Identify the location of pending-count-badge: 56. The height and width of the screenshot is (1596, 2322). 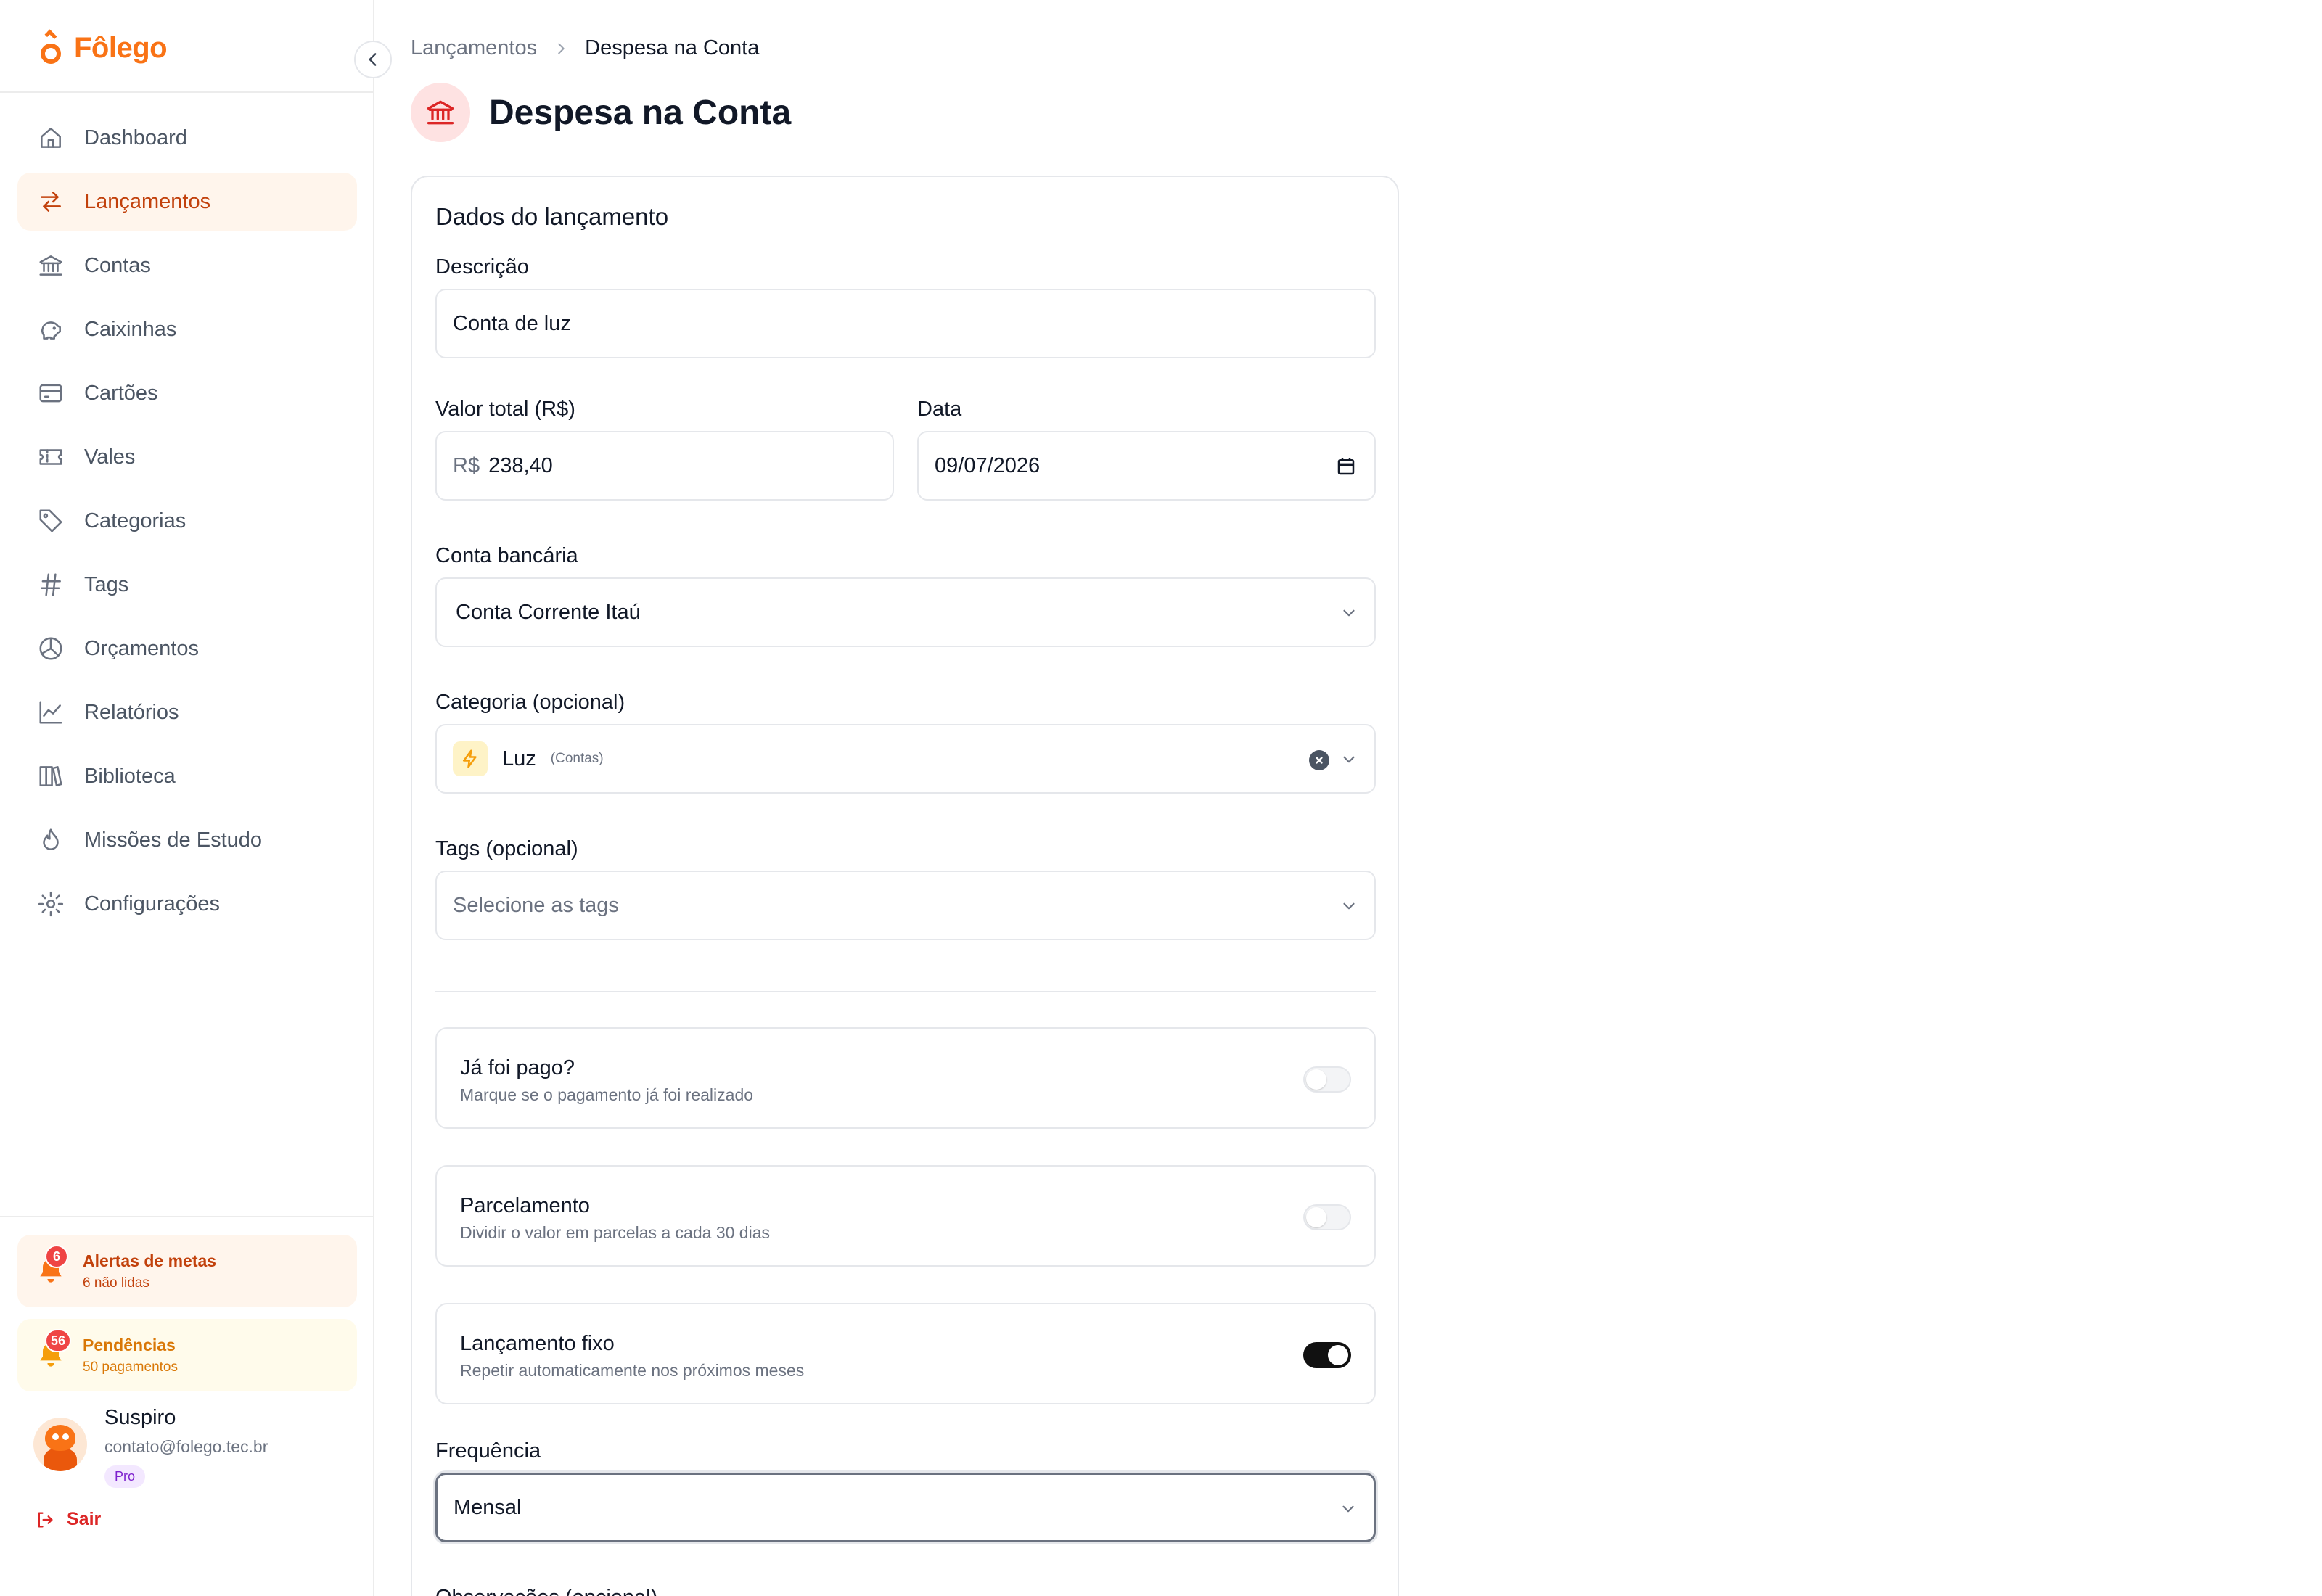
(58, 1340).